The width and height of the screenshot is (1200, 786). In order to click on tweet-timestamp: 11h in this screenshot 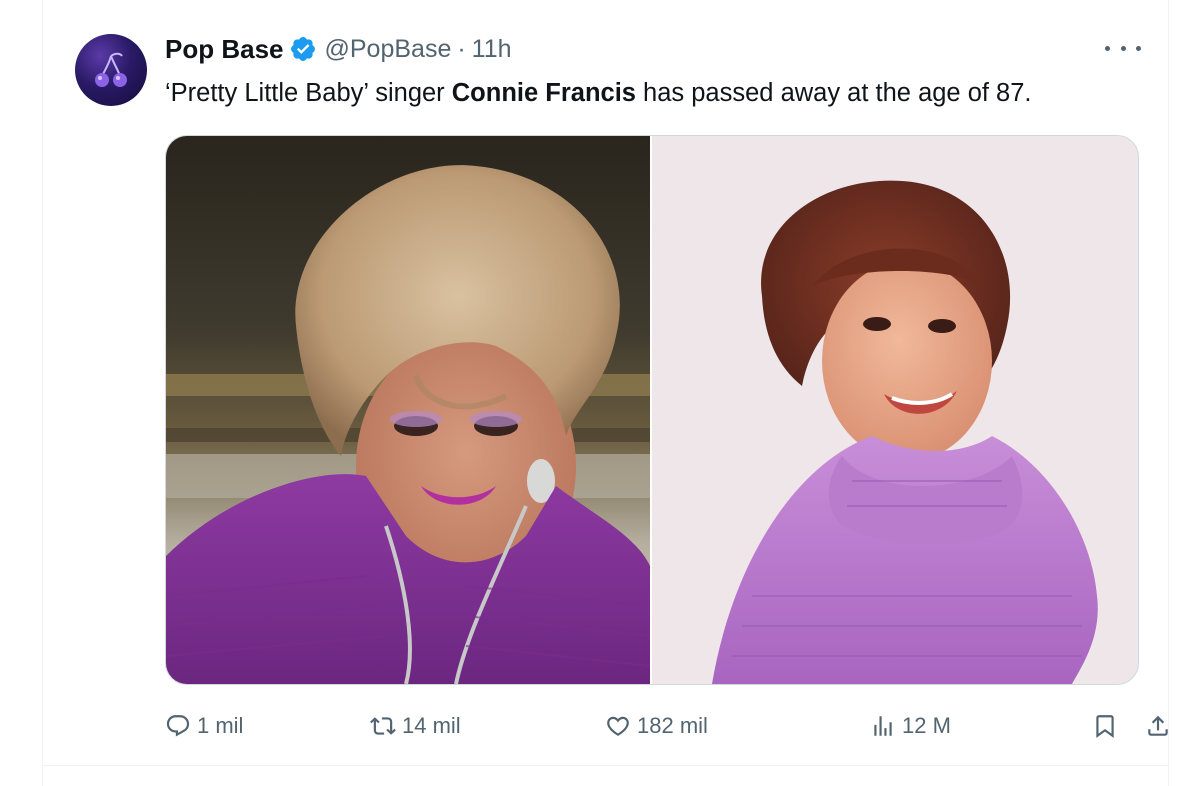, I will do `click(492, 49)`.